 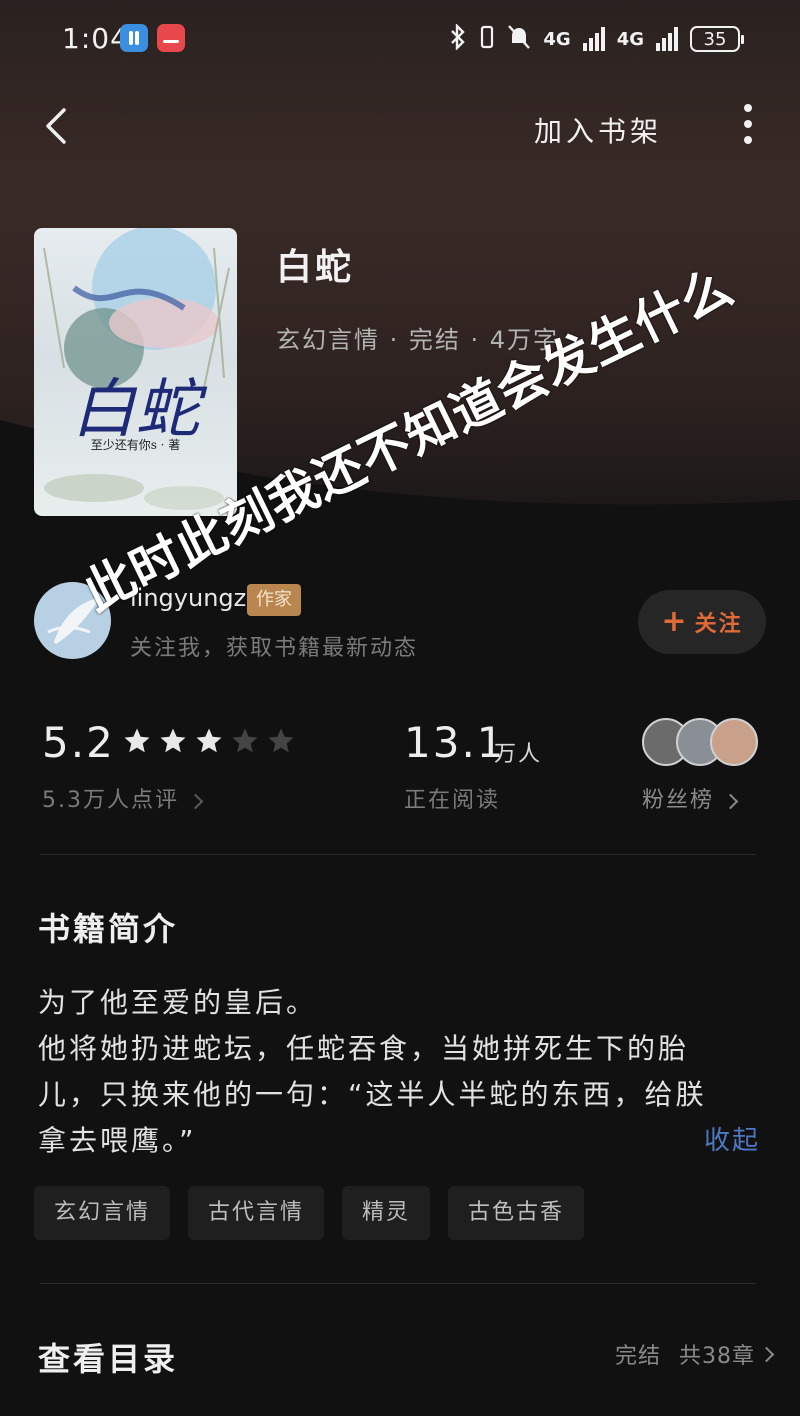 I want to click on toc-chapters: 共38章, so click(x=717, y=1356).